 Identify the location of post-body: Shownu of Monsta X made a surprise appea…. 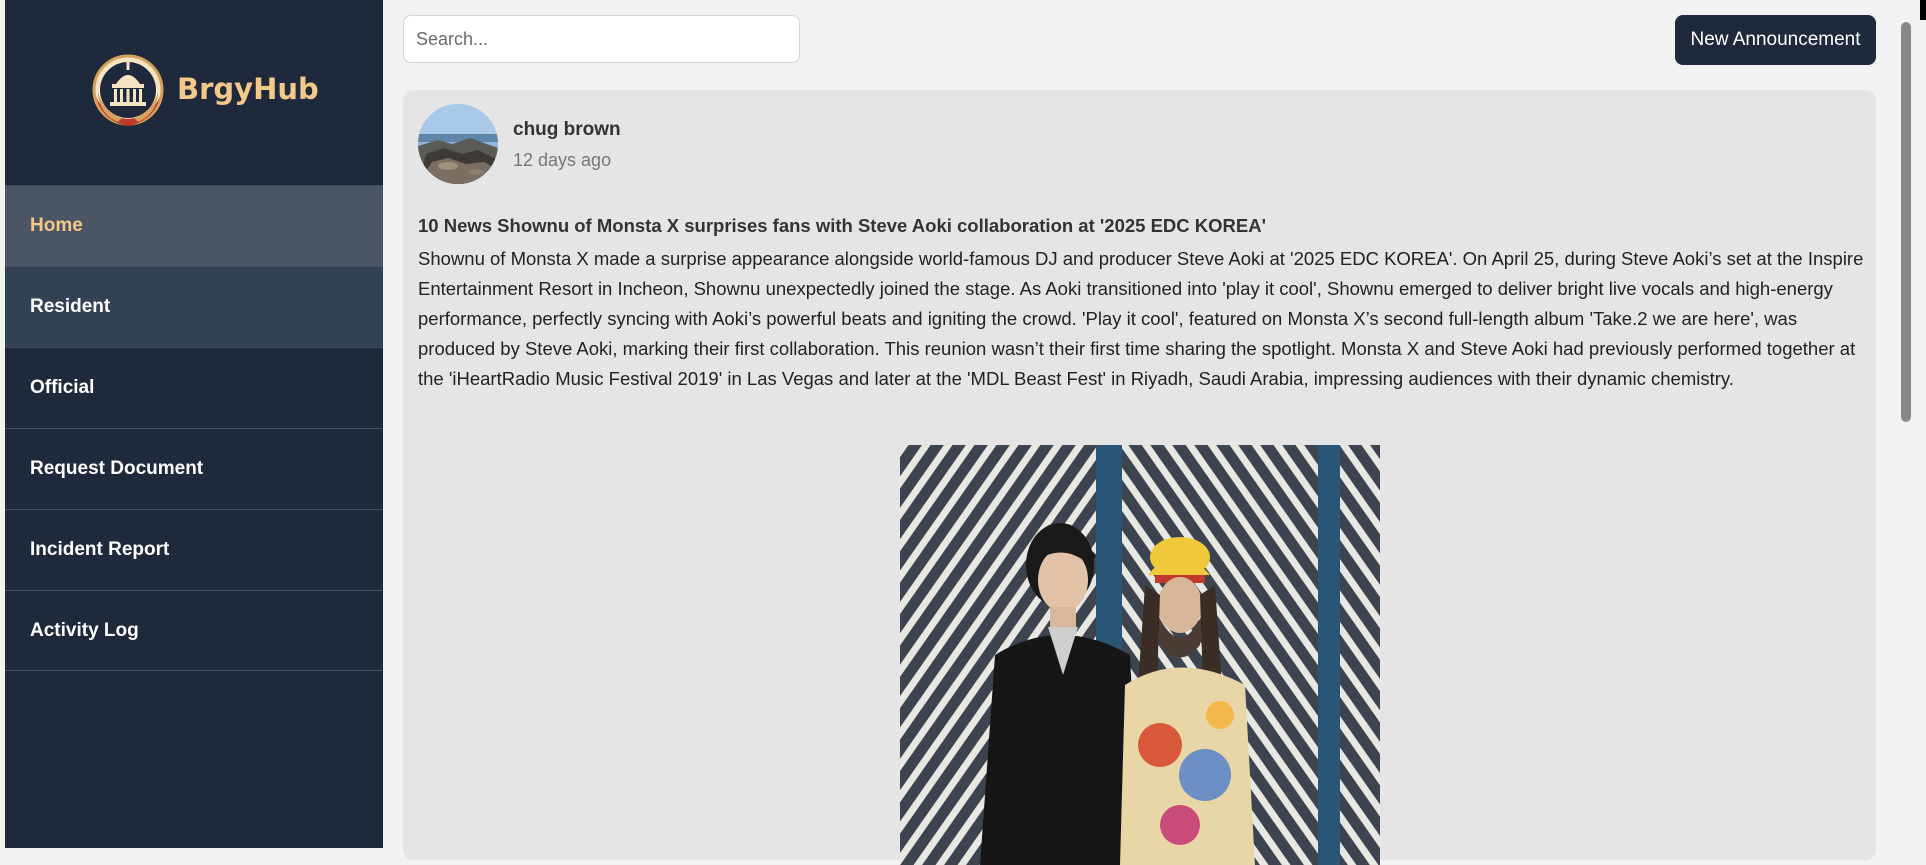
(1141, 318).